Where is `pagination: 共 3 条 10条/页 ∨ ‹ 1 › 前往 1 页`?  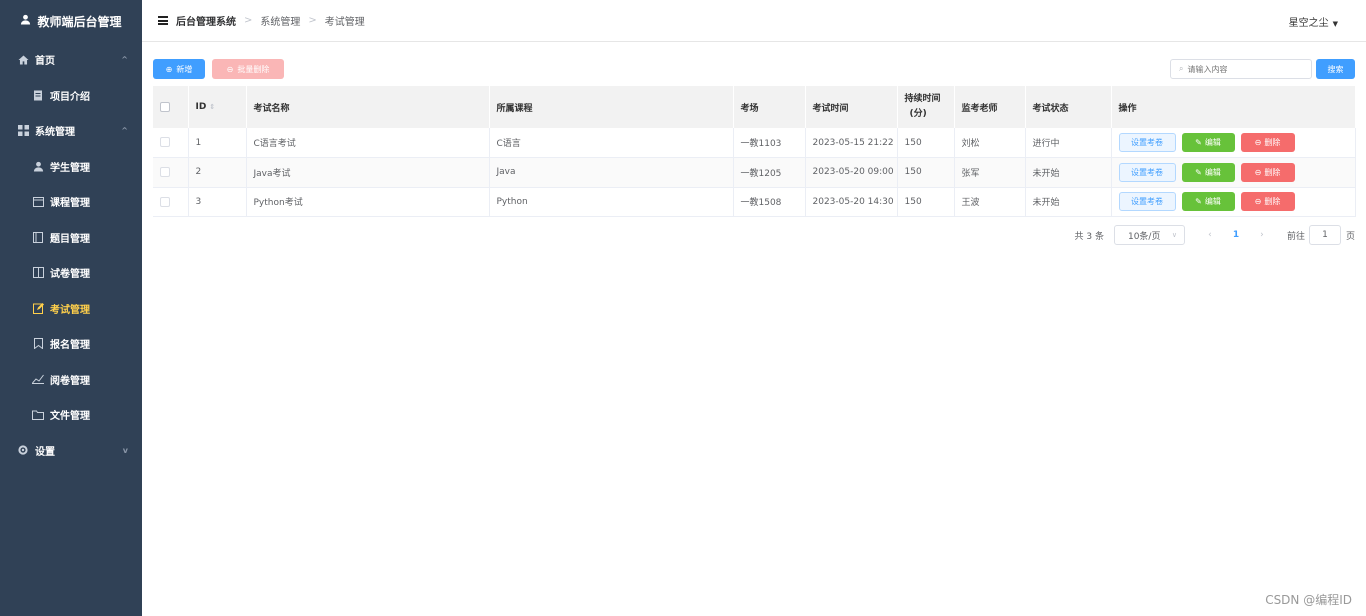 pagination: 共 3 条 10条/页 ∨ ‹ 1 › 前往 1 页 is located at coordinates (1215, 235).